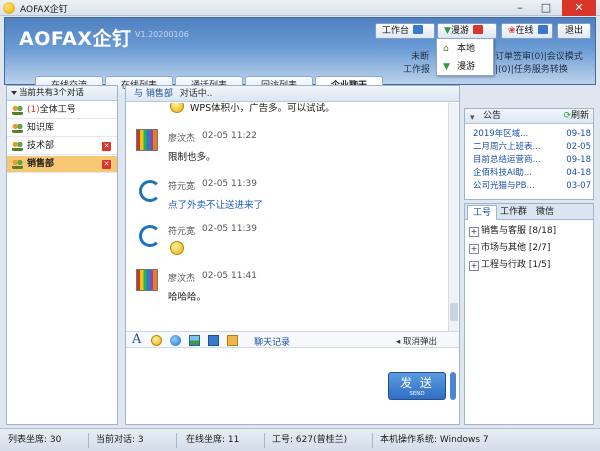 This screenshot has height=451, width=600. What do you see at coordinates (9, 8) in the screenshot?
I see `app-icon` at bounding box center [9, 8].